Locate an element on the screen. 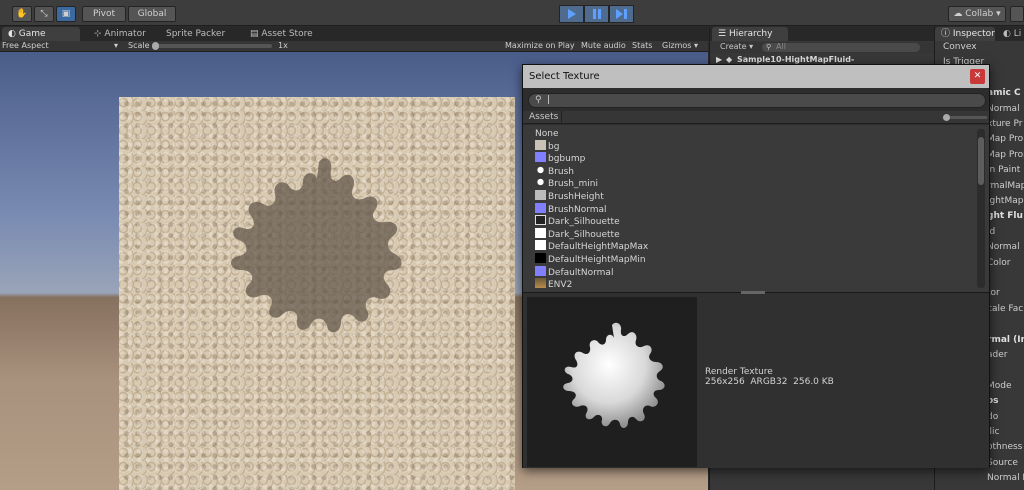 This screenshot has width=1024, height=490. tab-sprite-packer: Sprite Packer is located at coordinates (200, 34).